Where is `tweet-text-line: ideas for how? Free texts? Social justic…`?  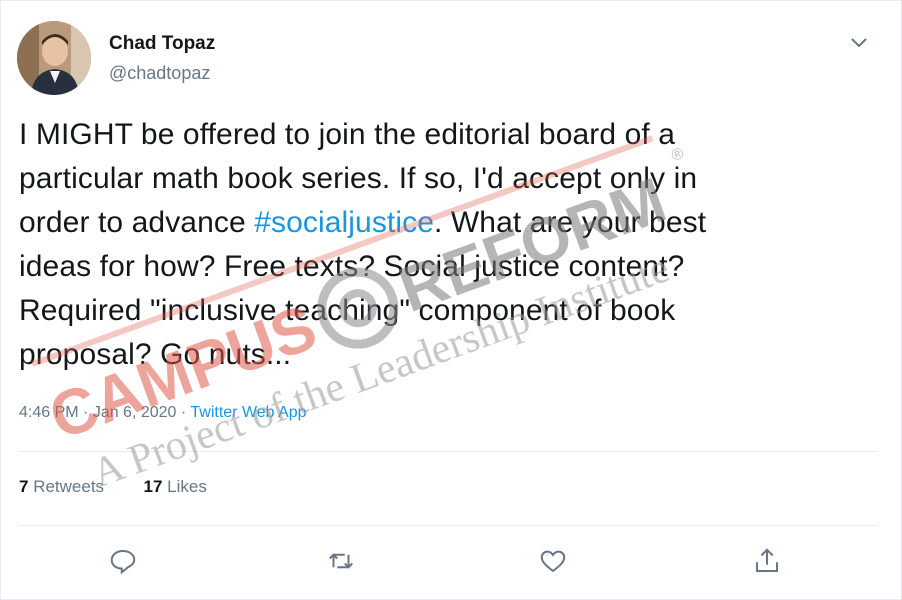
tweet-text-line: ideas for how? Free texts? Social justic… is located at coordinates (352, 266).